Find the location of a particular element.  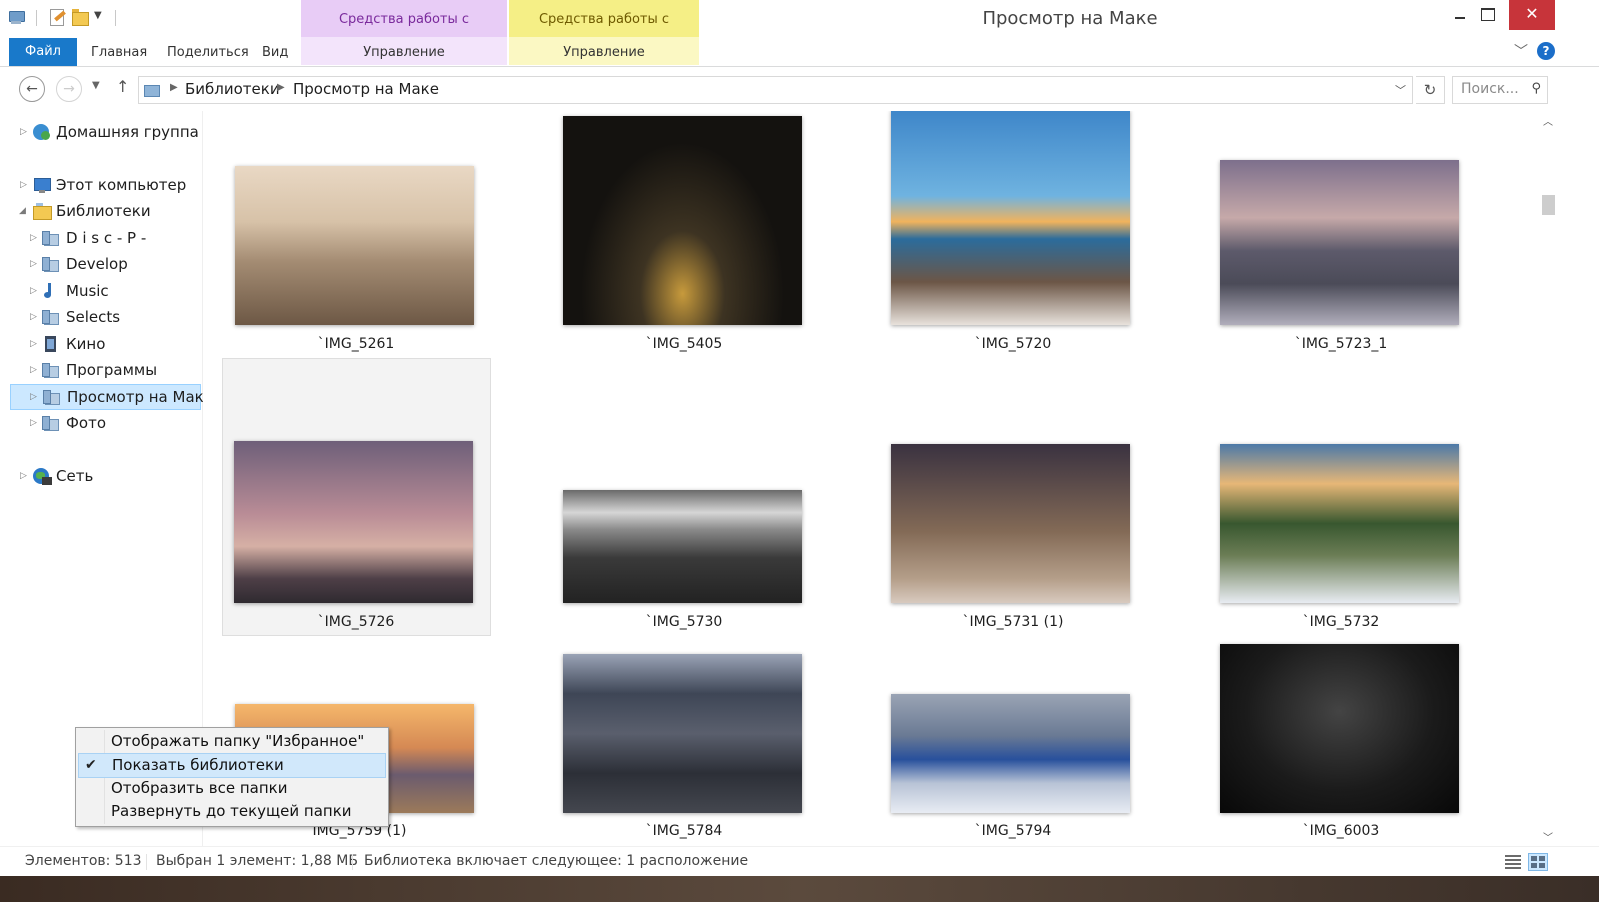

recent-locations-dropdown-icon: ▼ is located at coordinates (96, 85).